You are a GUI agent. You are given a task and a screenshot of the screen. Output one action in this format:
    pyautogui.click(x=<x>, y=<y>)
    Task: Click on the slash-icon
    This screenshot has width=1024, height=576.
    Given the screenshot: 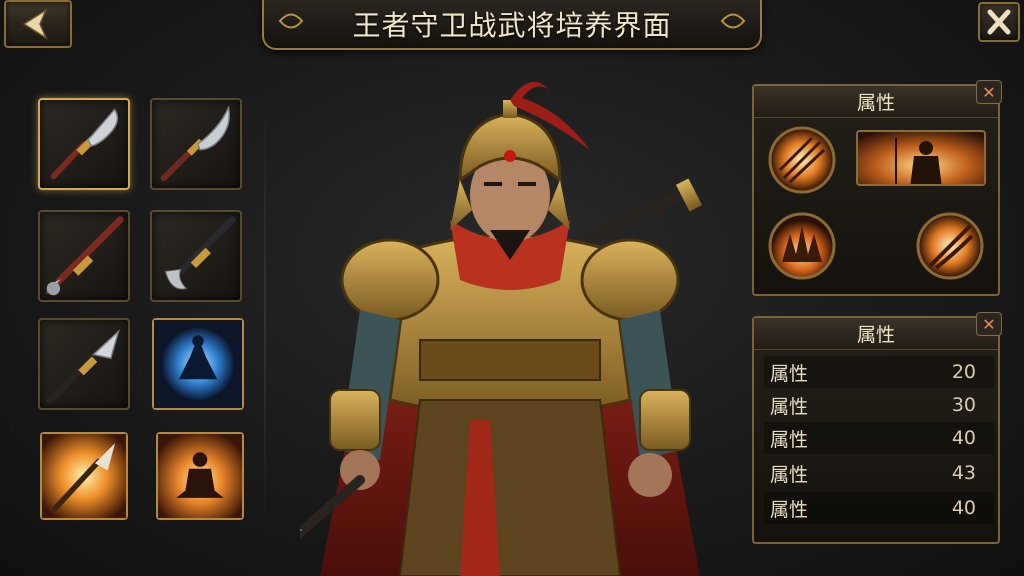 What is the action you would take?
    pyautogui.click(x=950, y=246)
    